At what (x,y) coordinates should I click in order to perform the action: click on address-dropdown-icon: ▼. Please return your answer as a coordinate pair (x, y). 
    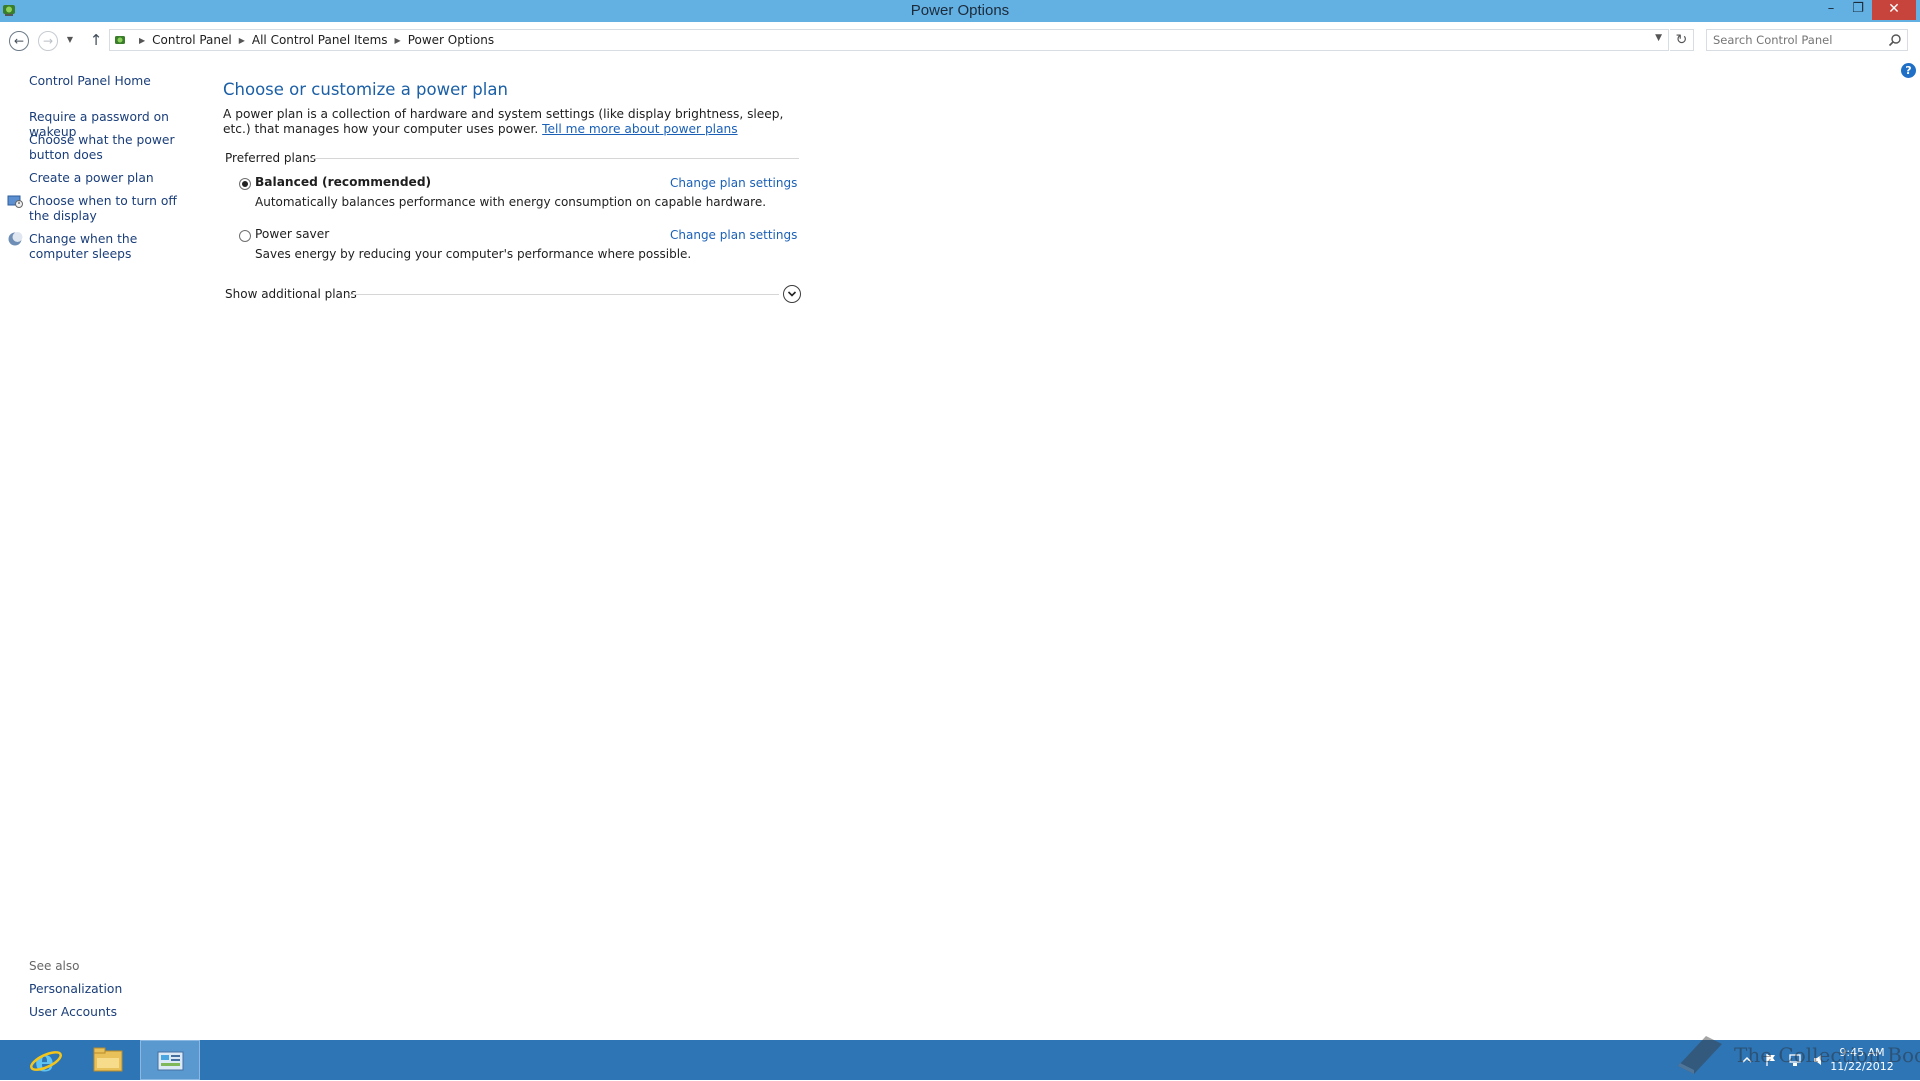
    Looking at the image, I should click on (1658, 38).